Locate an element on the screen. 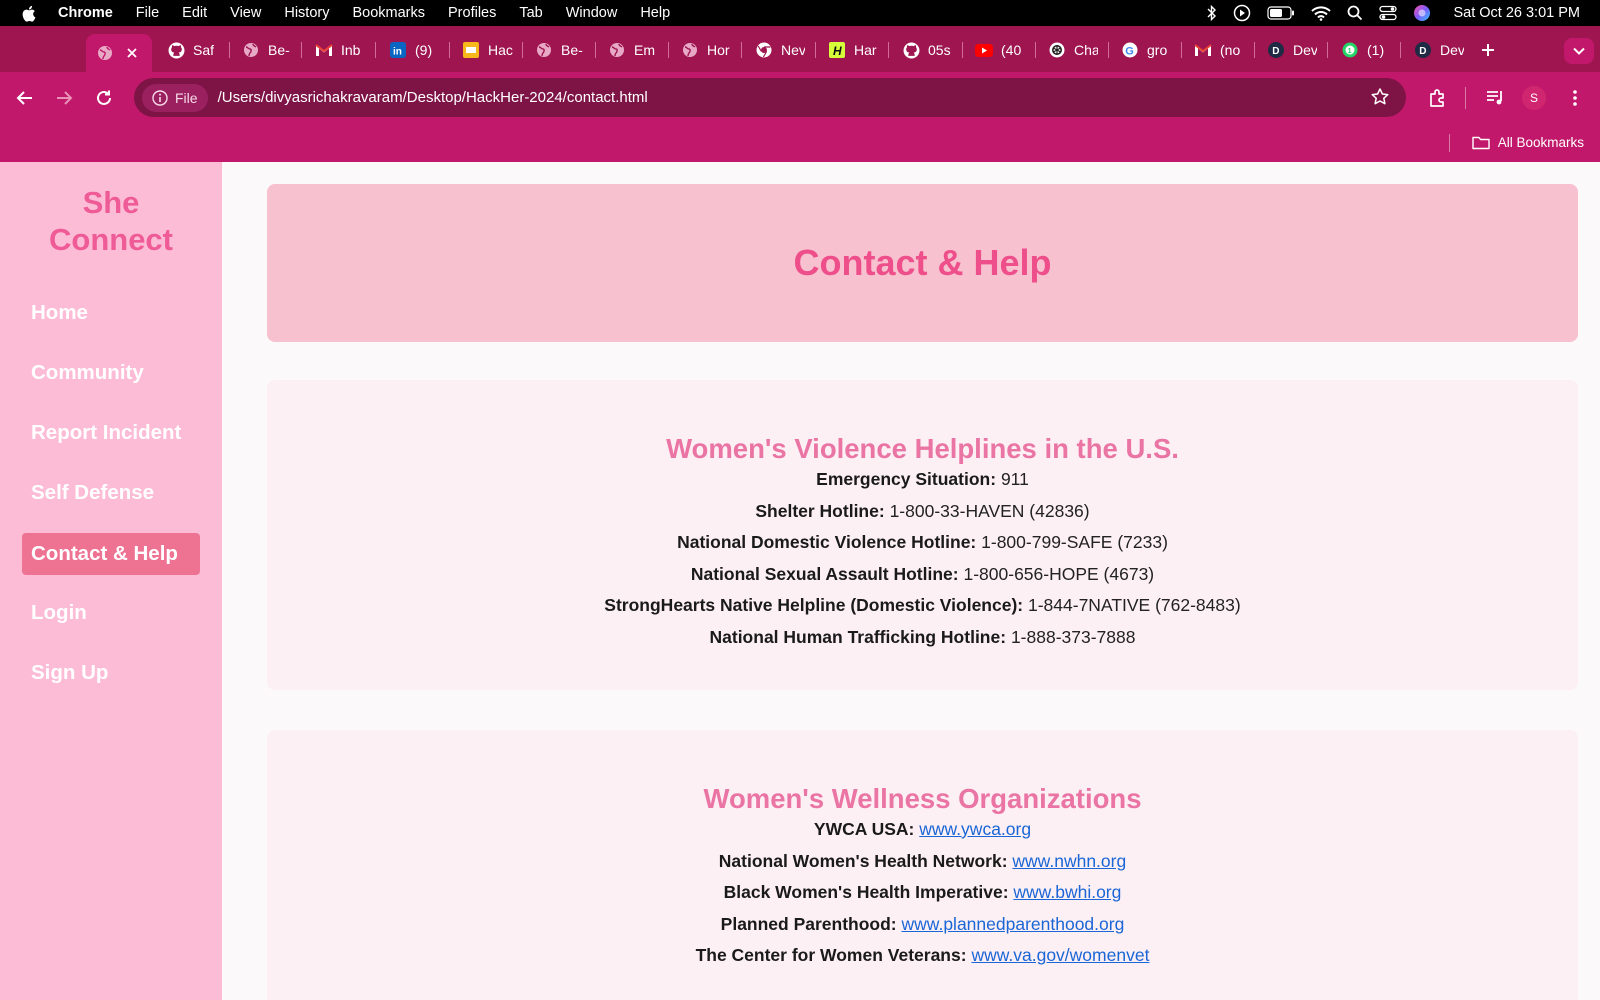  profile-avatar: S is located at coordinates (1534, 98).